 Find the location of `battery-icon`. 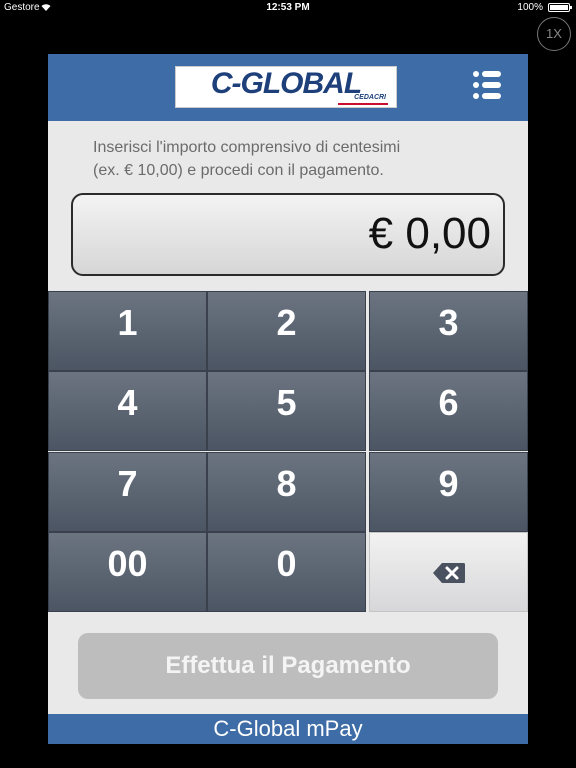

battery-icon is located at coordinates (560, 7).